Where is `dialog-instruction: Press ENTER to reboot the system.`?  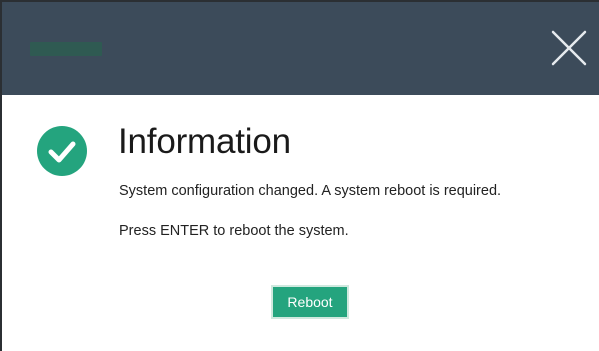
dialog-instruction: Press ENTER to reboot the system. is located at coordinates (234, 231).